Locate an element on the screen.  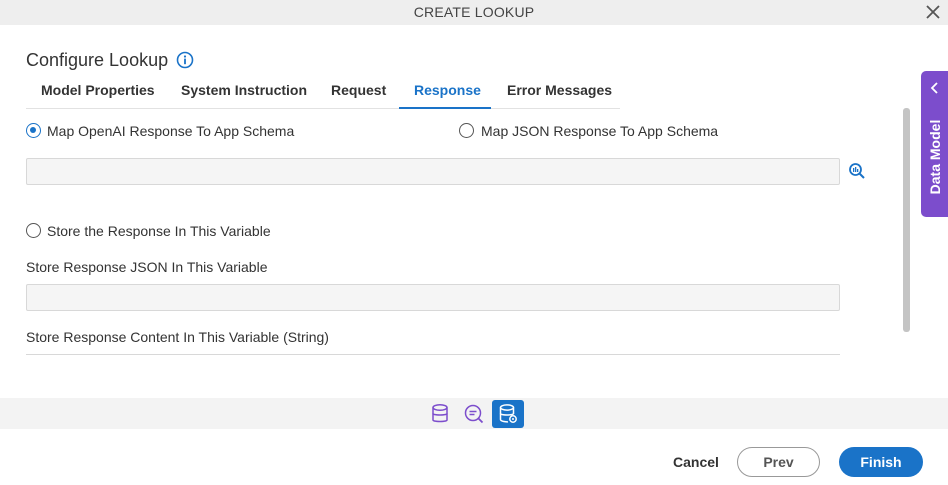
store-content-field is located at coordinates (433, 354).